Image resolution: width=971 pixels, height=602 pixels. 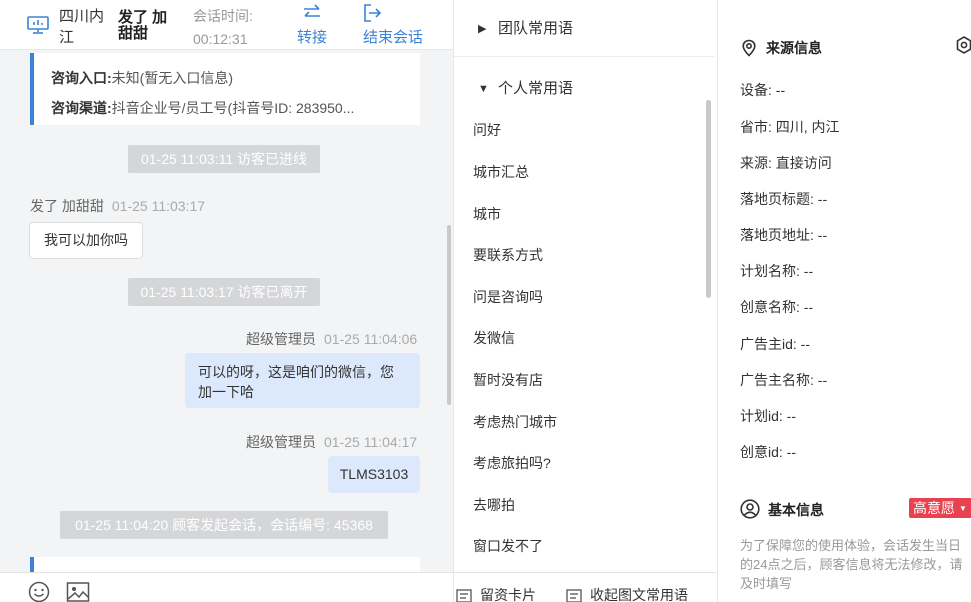 I want to click on agent-message-time: 01-25 11:04:06, so click(x=371, y=339).